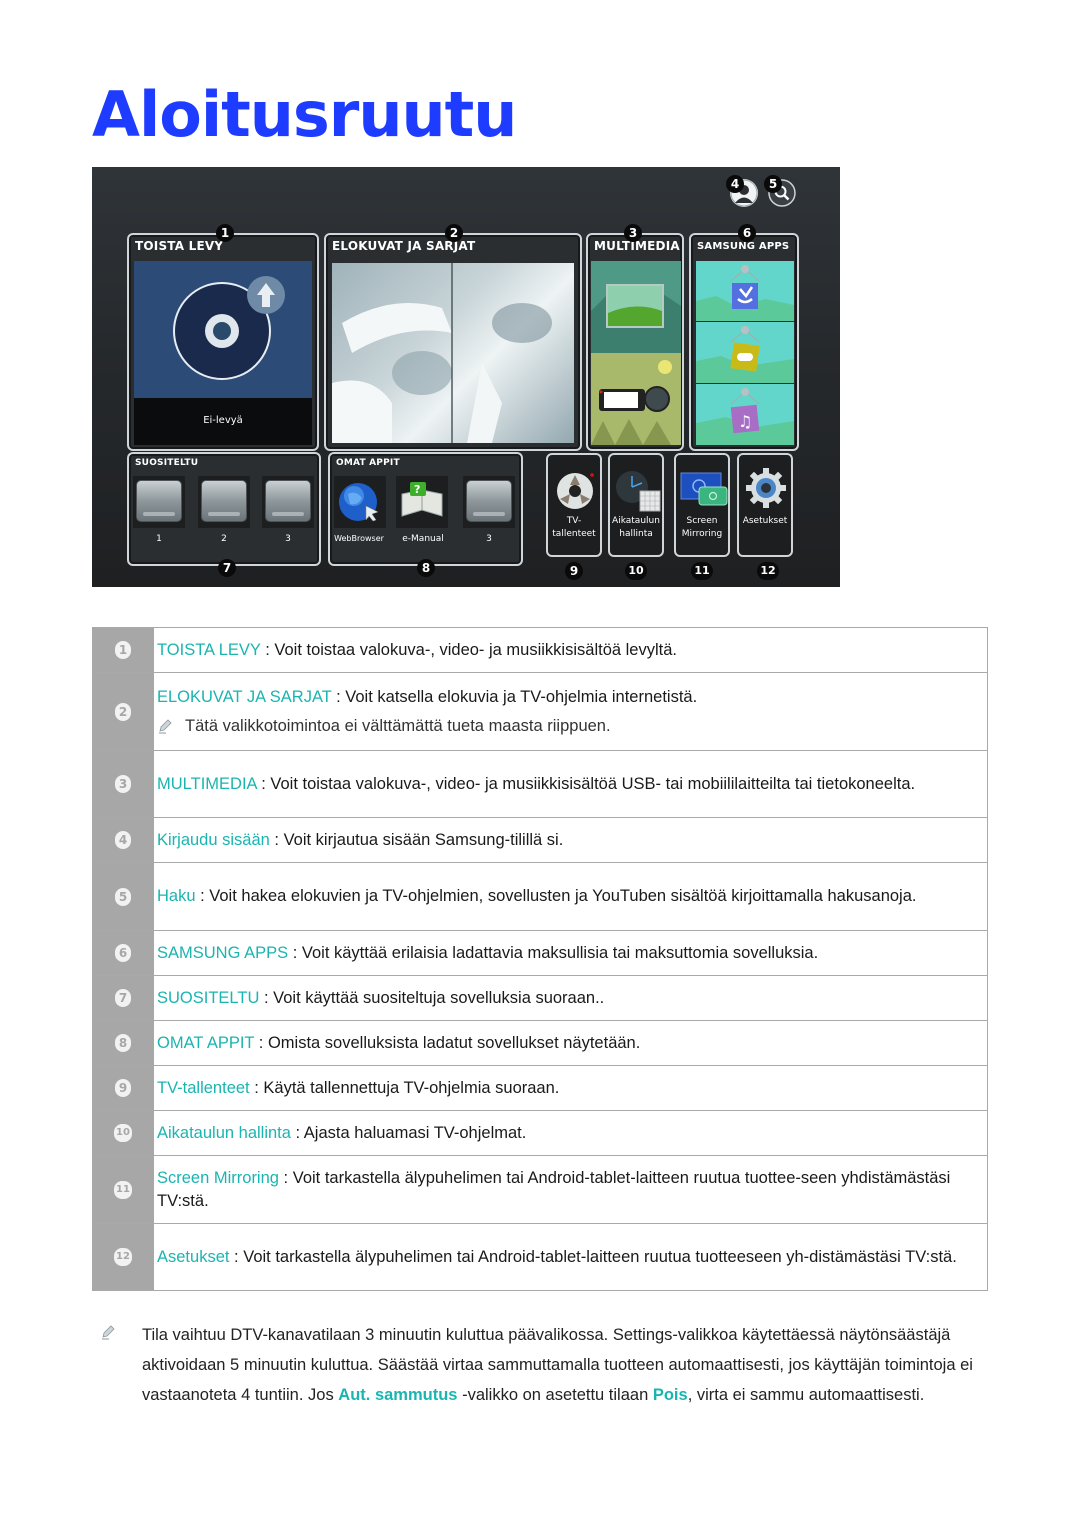 This screenshot has height=1534, width=1080. What do you see at coordinates (206, 1042) in the screenshot?
I see `row-keyword: OMAT APPIT` at bounding box center [206, 1042].